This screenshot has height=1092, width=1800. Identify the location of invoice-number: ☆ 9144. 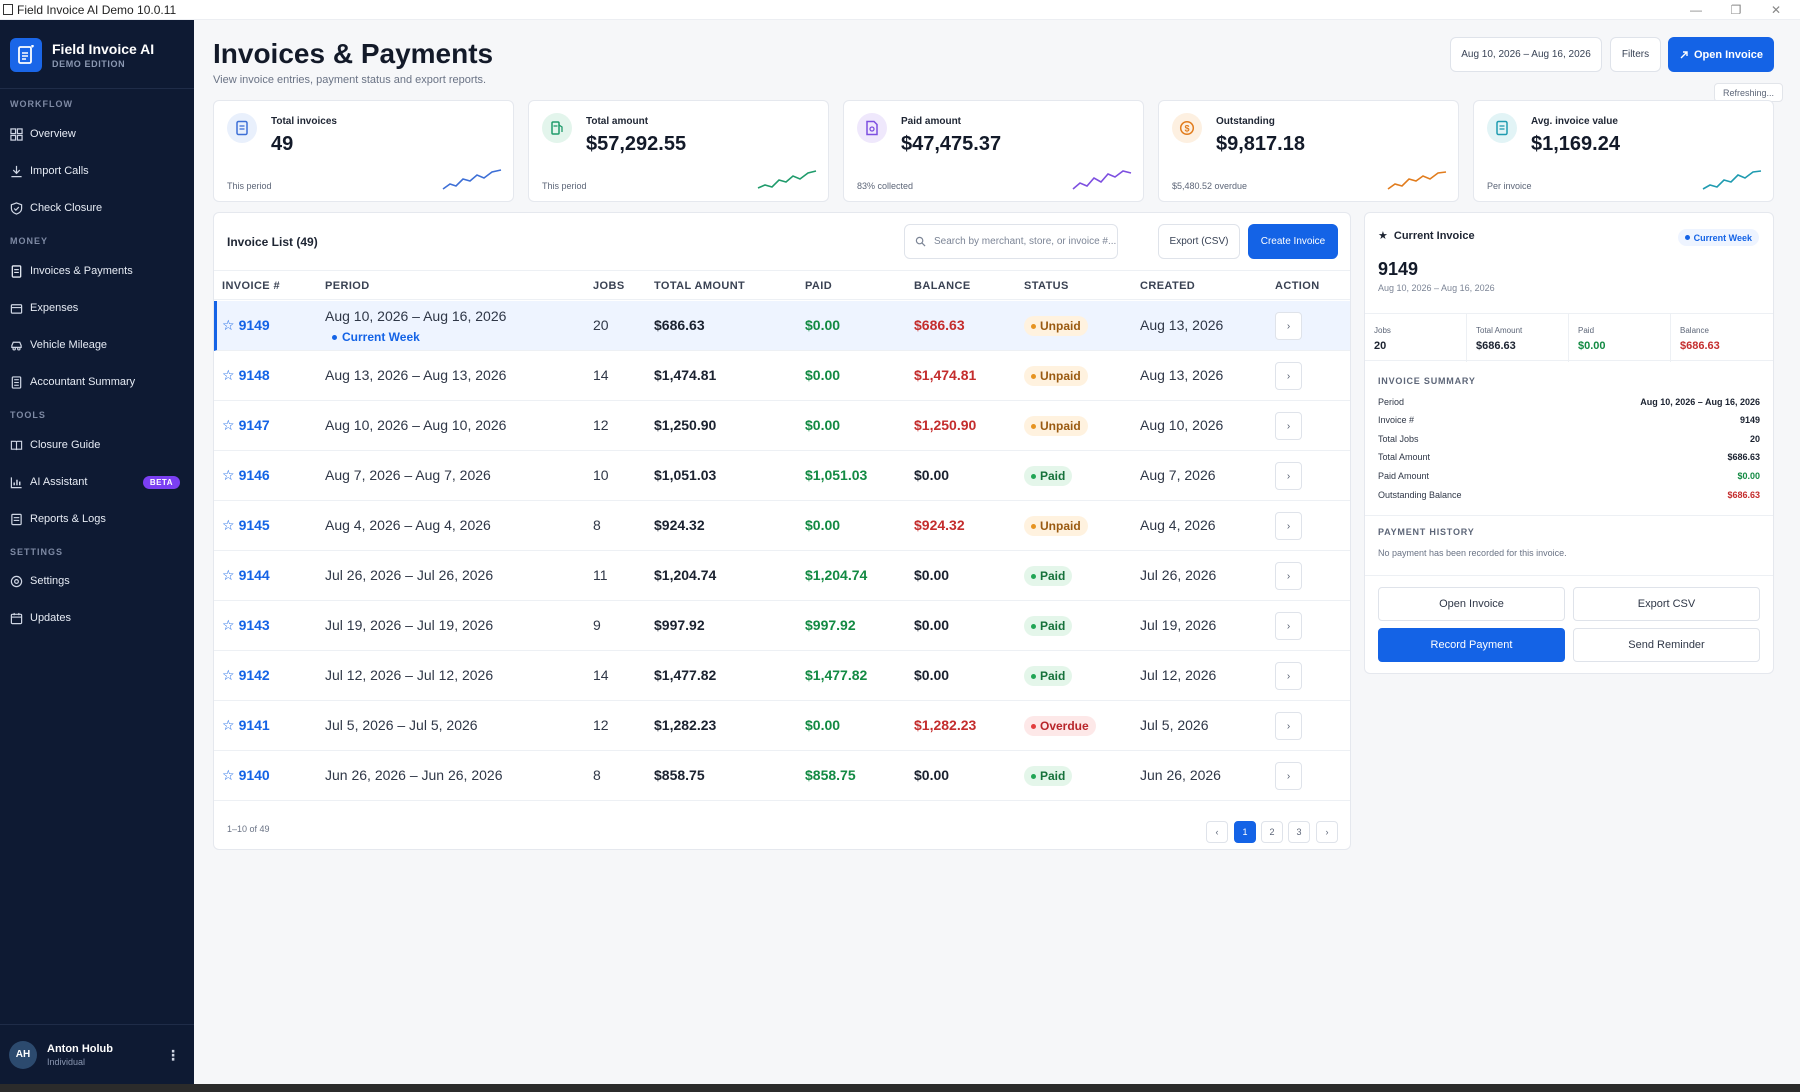
(246, 575).